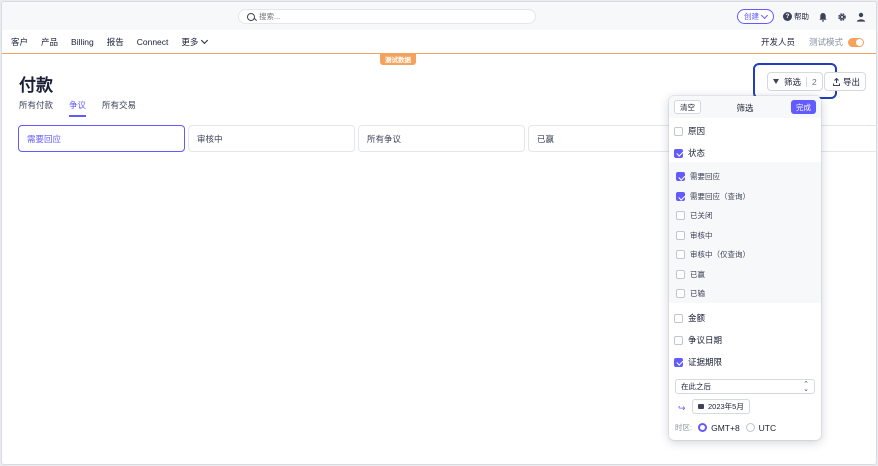 This screenshot has height=466, width=878. I want to click on tab-all-transactions: 所有交易, so click(119, 108).